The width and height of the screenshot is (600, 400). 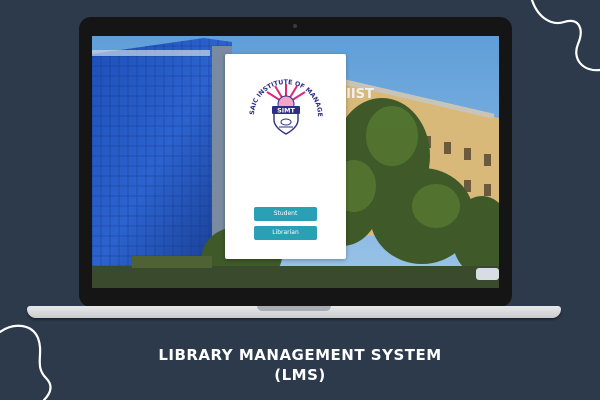 What do you see at coordinates (295, 26) in the screenshot?
I see `webcam-dot` at bounding box center [295, 26].